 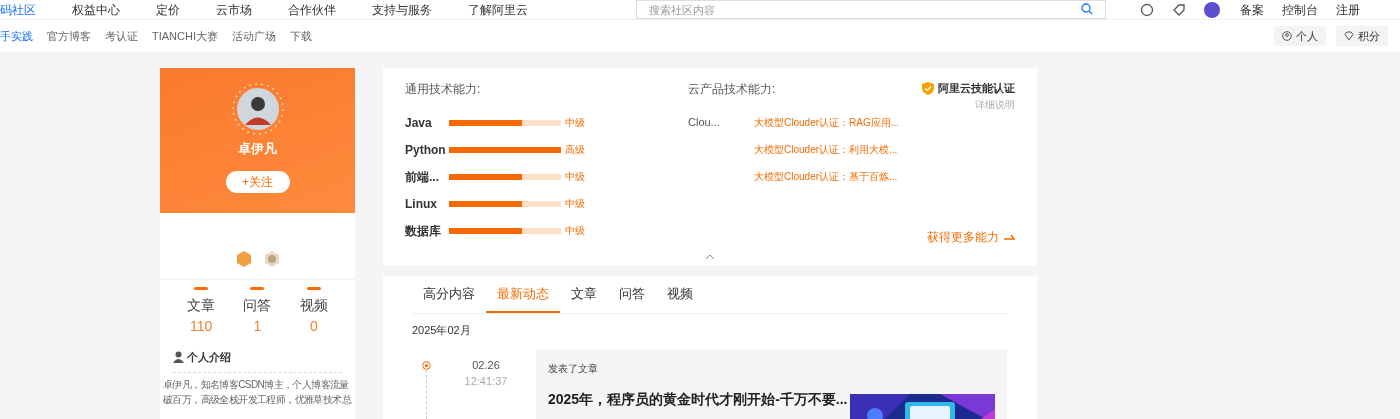 What do you see at coordinates (243, 259) in the screenshot?
I see `code-badge-icon` at bounding box center [243, 259].